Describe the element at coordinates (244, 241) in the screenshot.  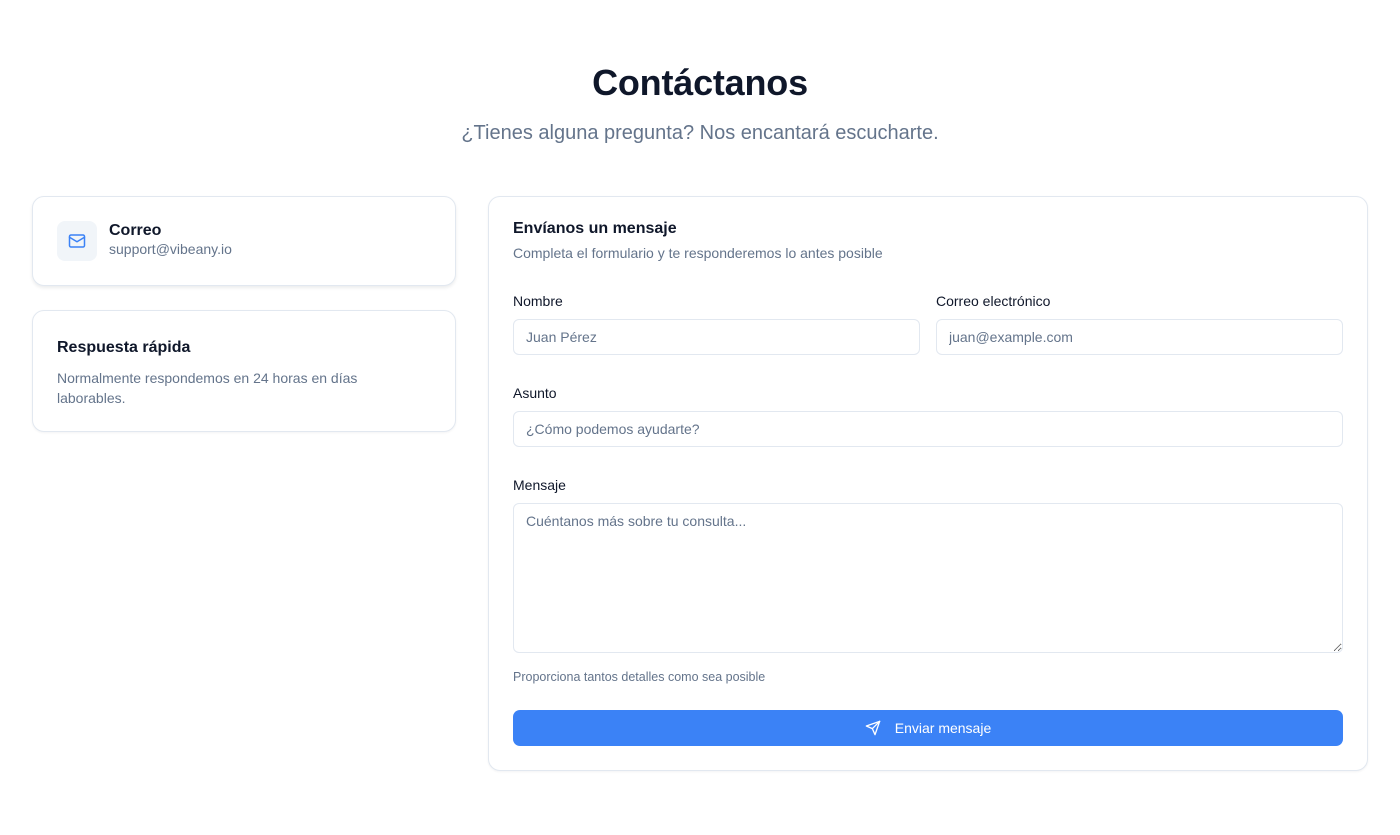
I see `email-contact-card: Correo support@vibeany.io` at that location.